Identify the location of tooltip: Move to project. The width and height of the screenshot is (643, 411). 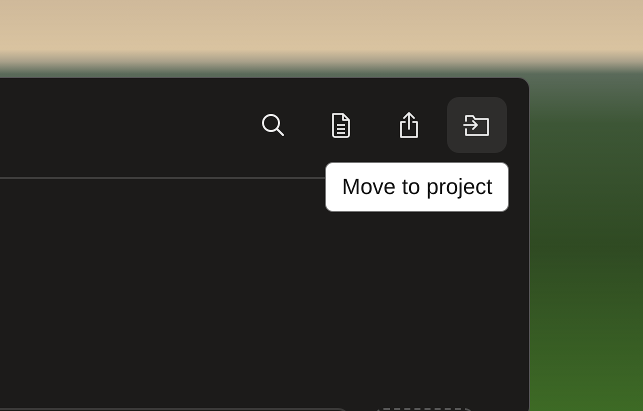
(417, 187).